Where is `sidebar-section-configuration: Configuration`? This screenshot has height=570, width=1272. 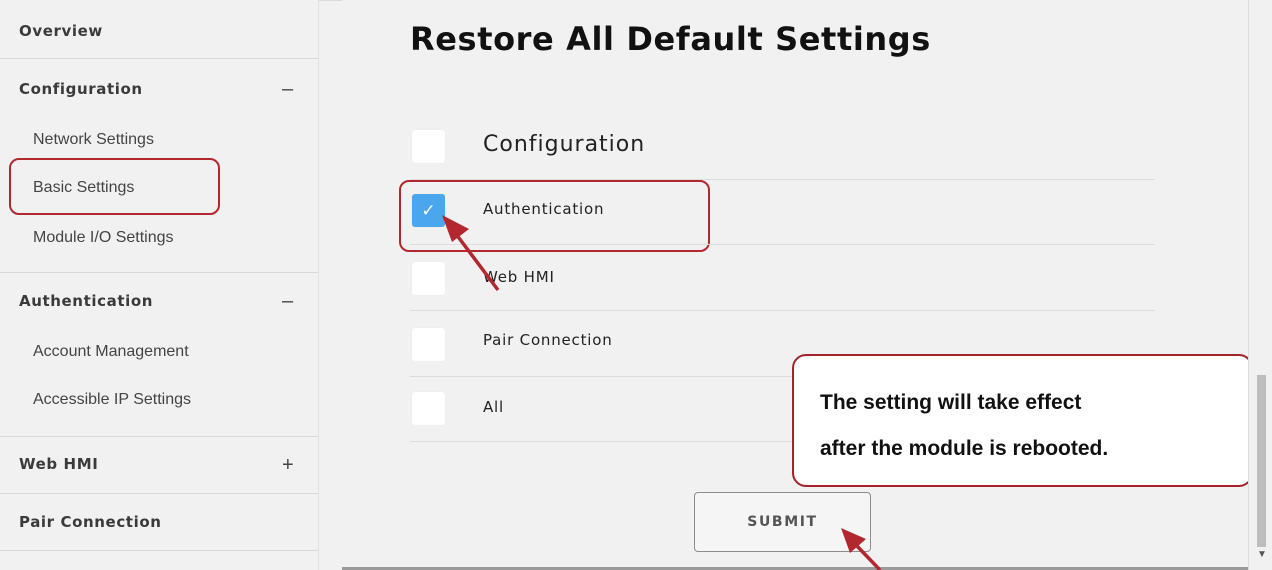
sidebar-section-configuration: Configuration is located at coordinates (81, 89).